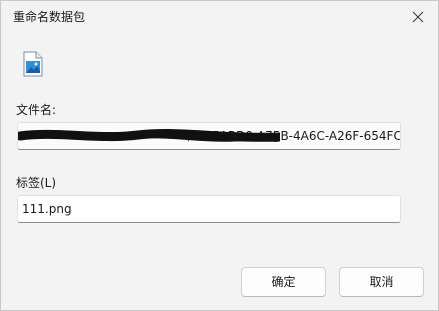  Describe the element at coordinates (149, 135) in the screenshot. I see `redaction-scribble` at that location.